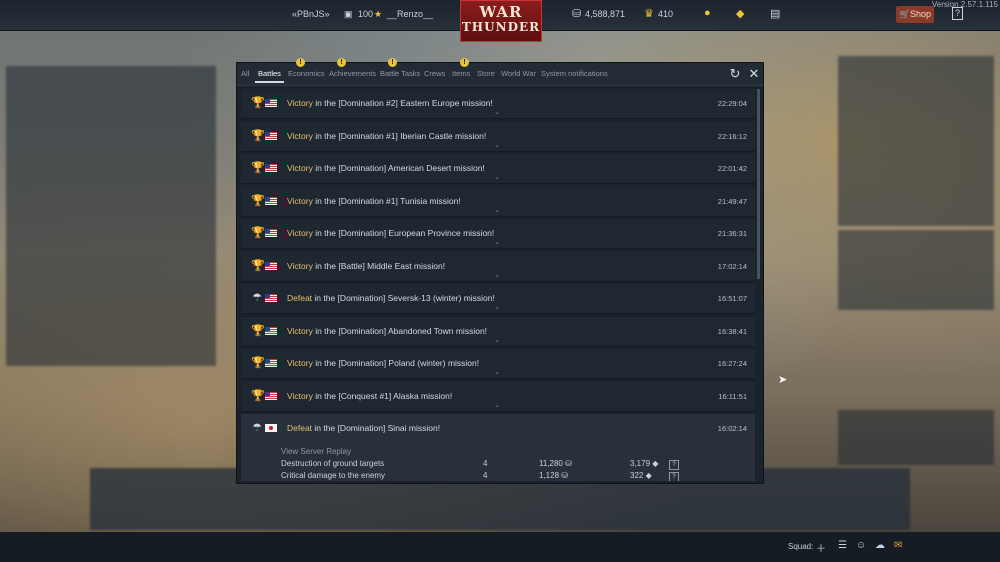 This screenshot has height=562, width=1000. I want to click on reward-count: 4, so click(485, 463).